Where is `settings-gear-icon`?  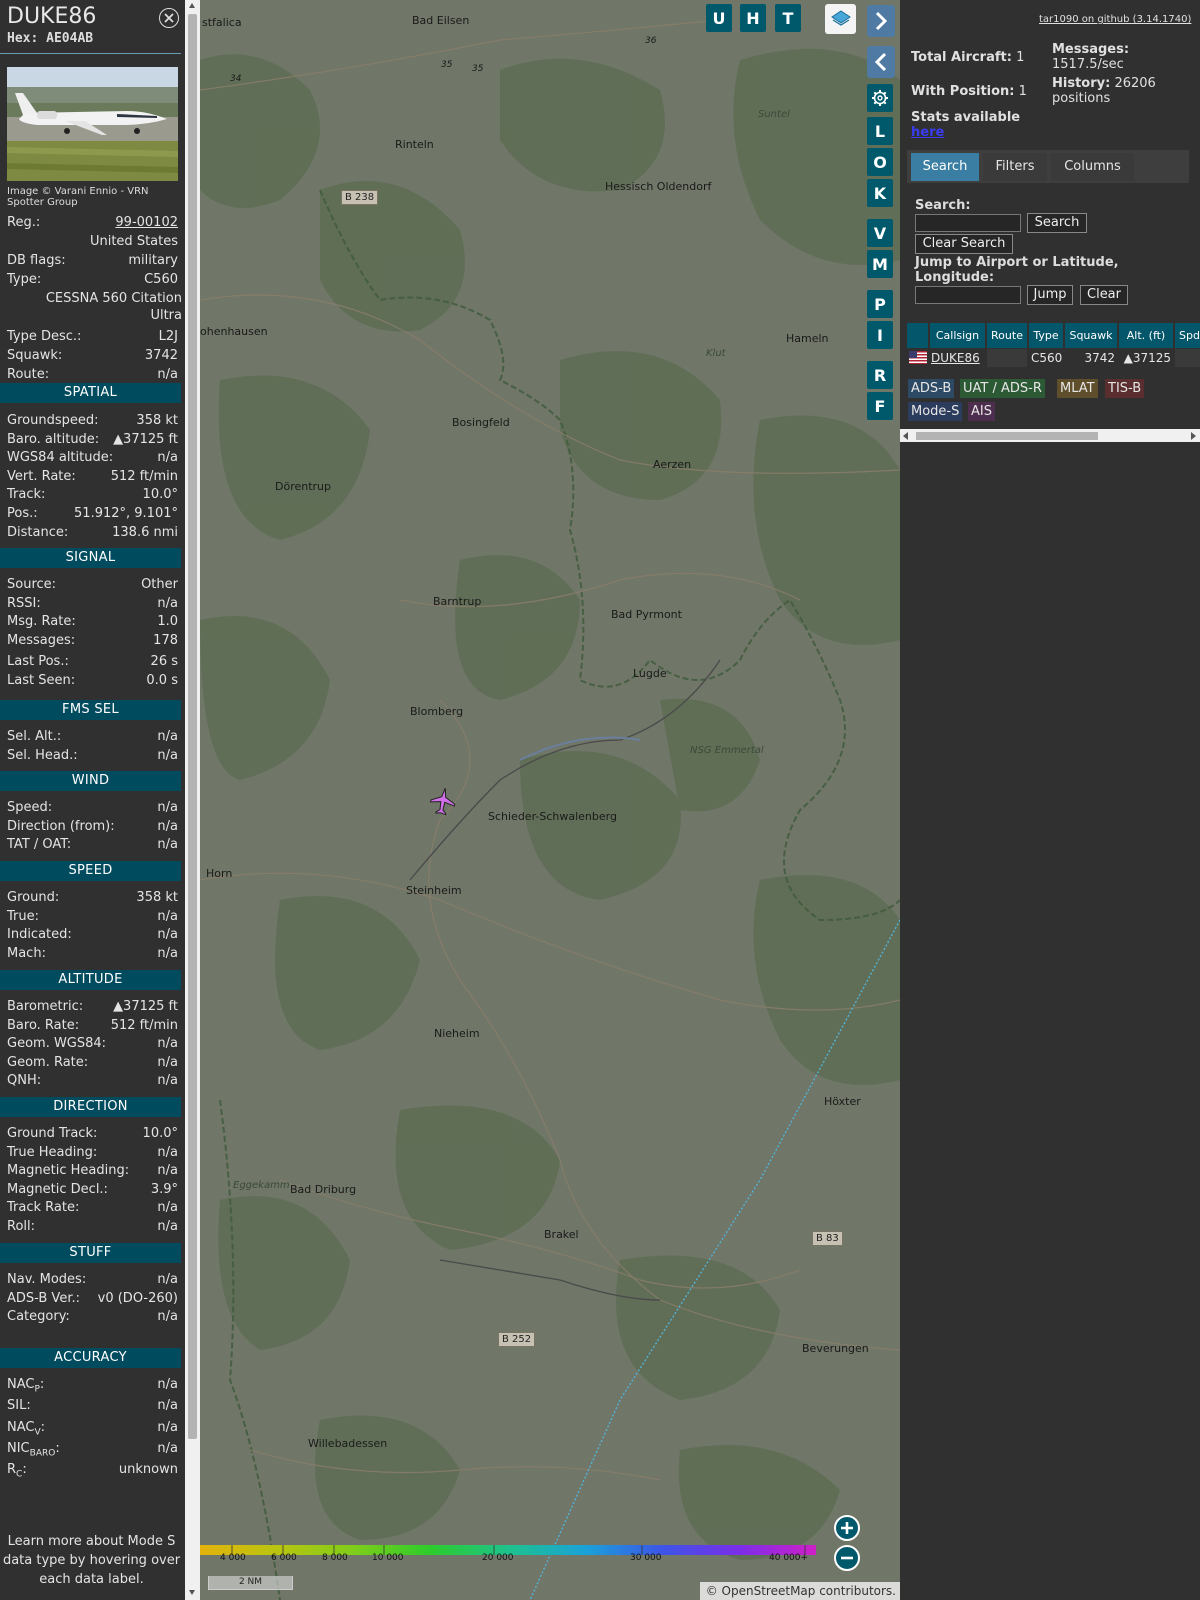 settings-gear-icon is located at coordinates (880, 98).